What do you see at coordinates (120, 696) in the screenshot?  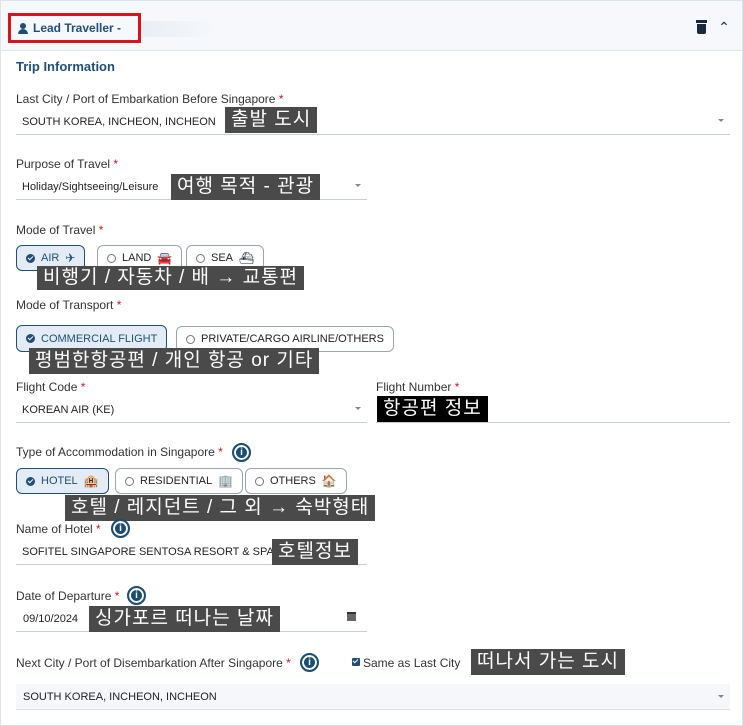 I see `next-city-value: SOUTH KOREA, INCHEON, INCHEON` at bounding box center [120, 696].